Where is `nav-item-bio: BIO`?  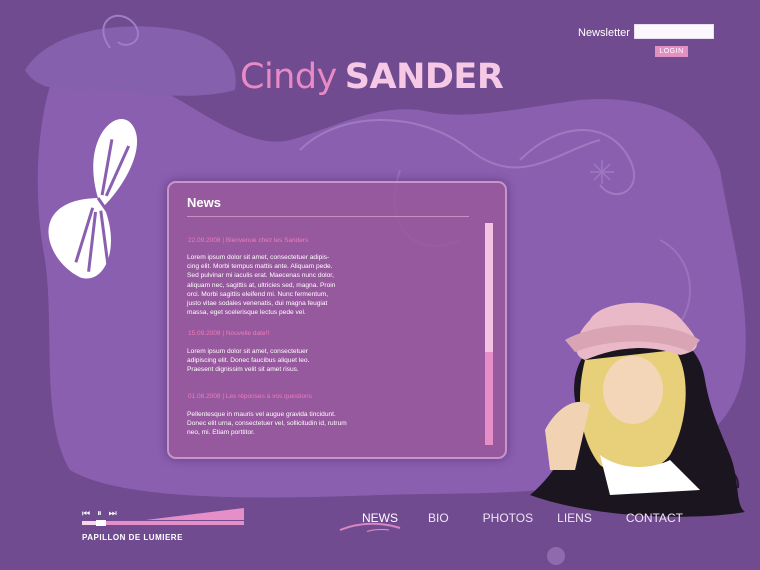 nav-item-bio: BIO is located at coordinates (438, 518).